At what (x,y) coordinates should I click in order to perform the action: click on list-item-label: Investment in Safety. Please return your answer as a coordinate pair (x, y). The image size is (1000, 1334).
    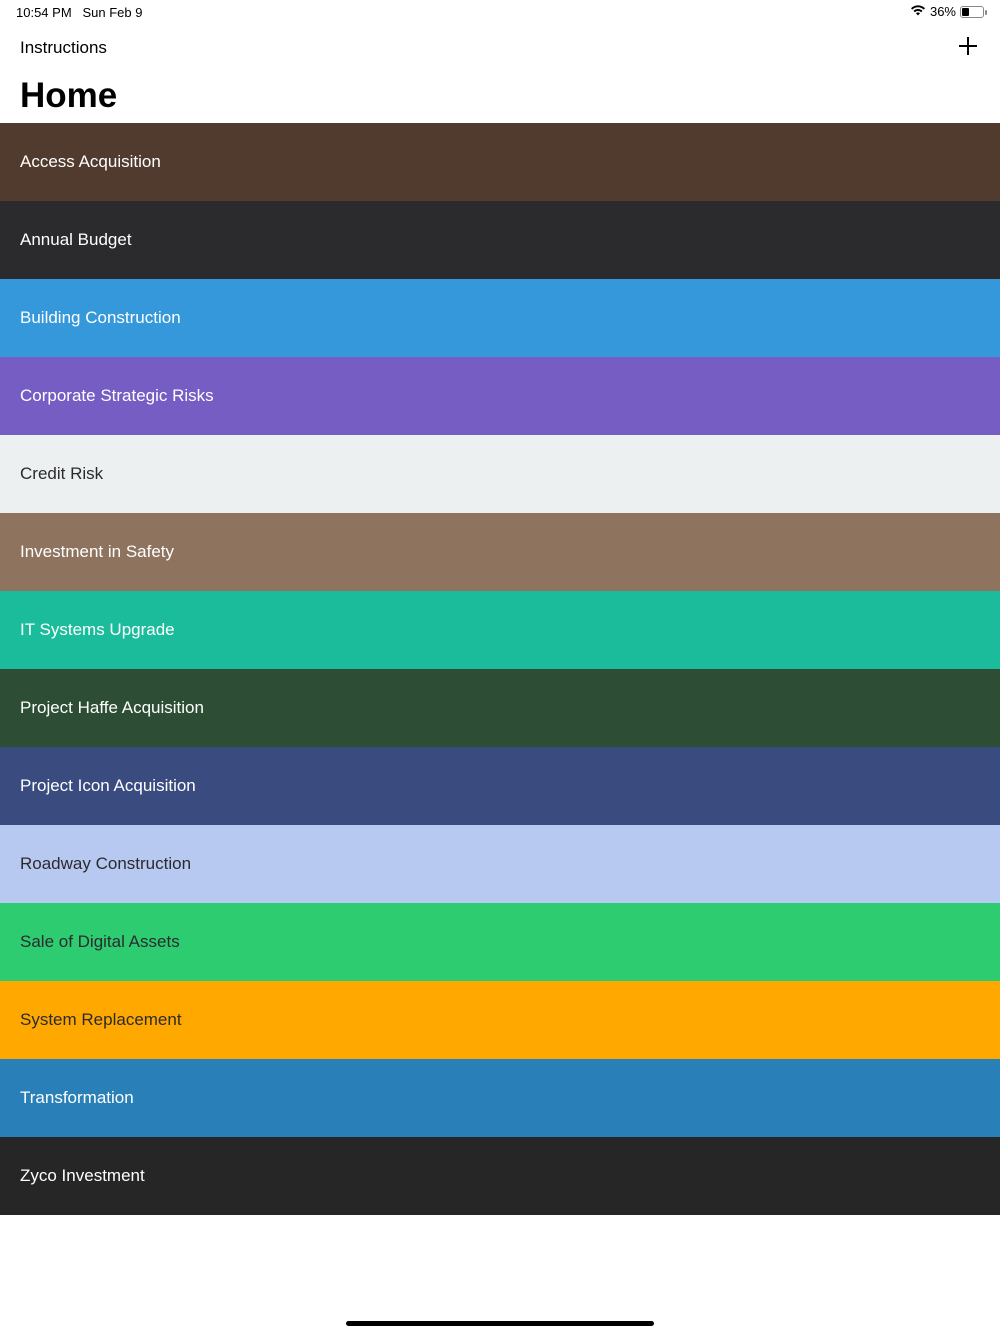
    Looking at the image, I should click on (97, 551).